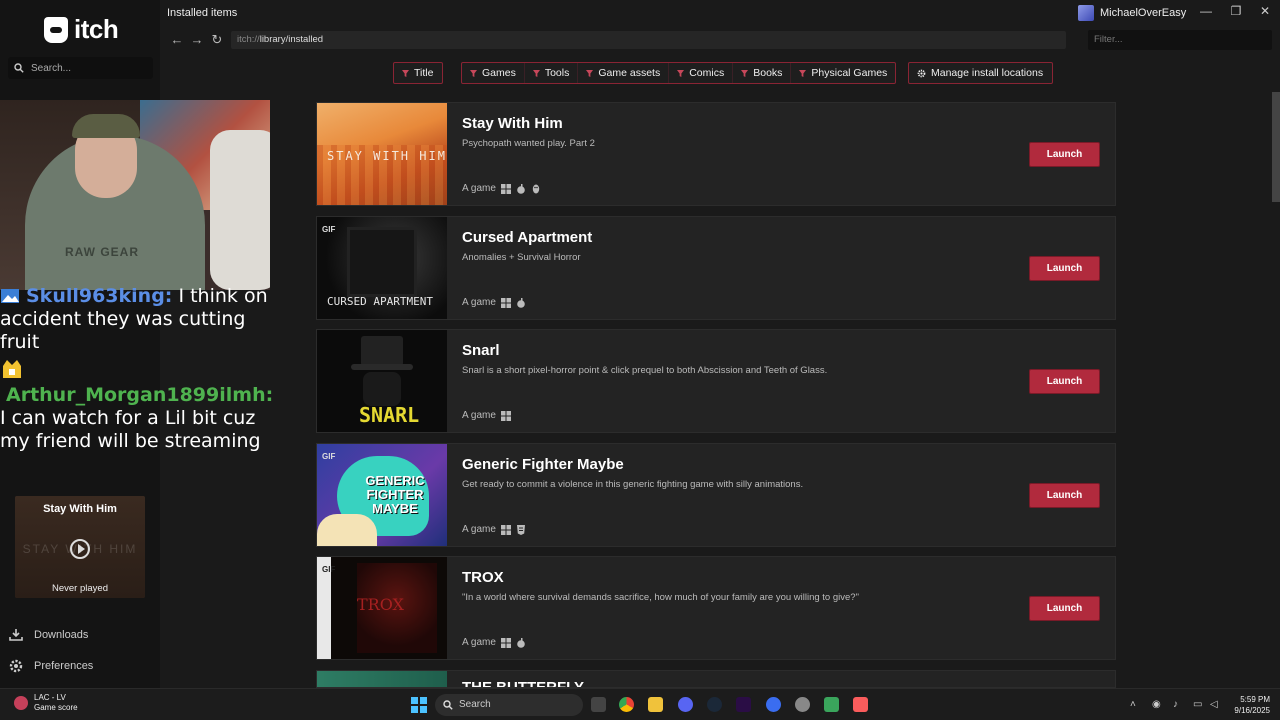 Image resolution: width=1280 pixels, height=720 pixels. I want to click on filter-games: Games, so click(493, 73).